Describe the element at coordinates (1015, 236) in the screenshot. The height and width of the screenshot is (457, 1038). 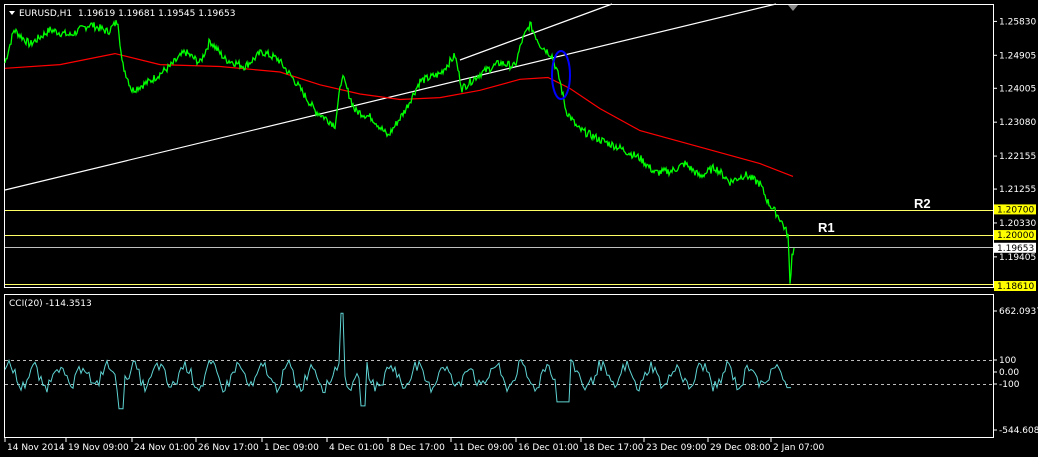
I see `price-box-label: 1.20000` at that location.